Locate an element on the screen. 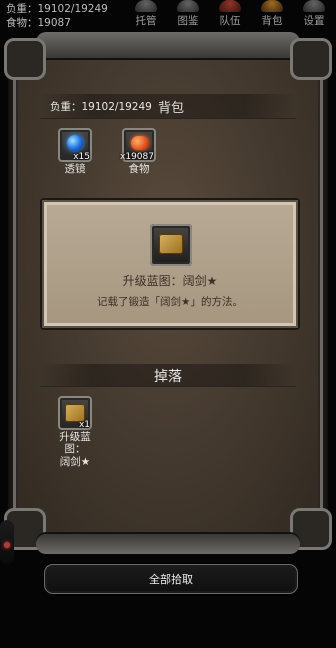  scroll-icon is located at coordinates (171, 244).